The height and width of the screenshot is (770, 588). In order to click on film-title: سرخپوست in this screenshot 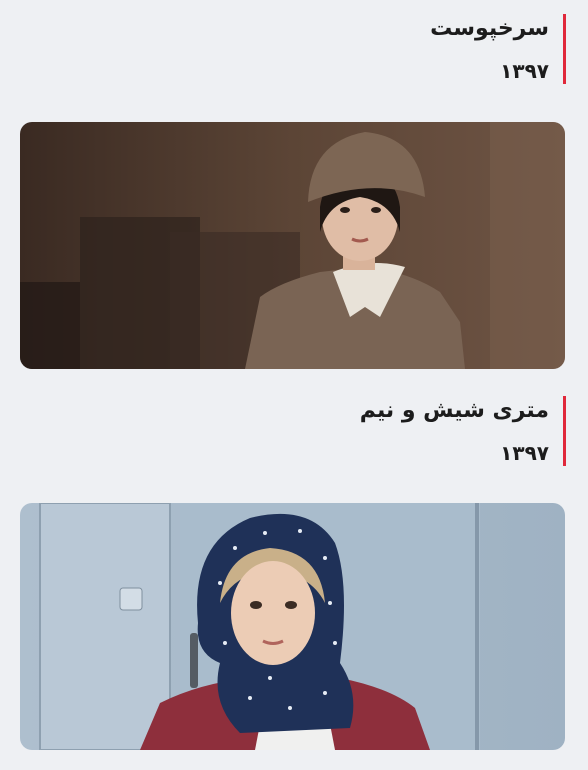, I will do `click(399, 29)`.